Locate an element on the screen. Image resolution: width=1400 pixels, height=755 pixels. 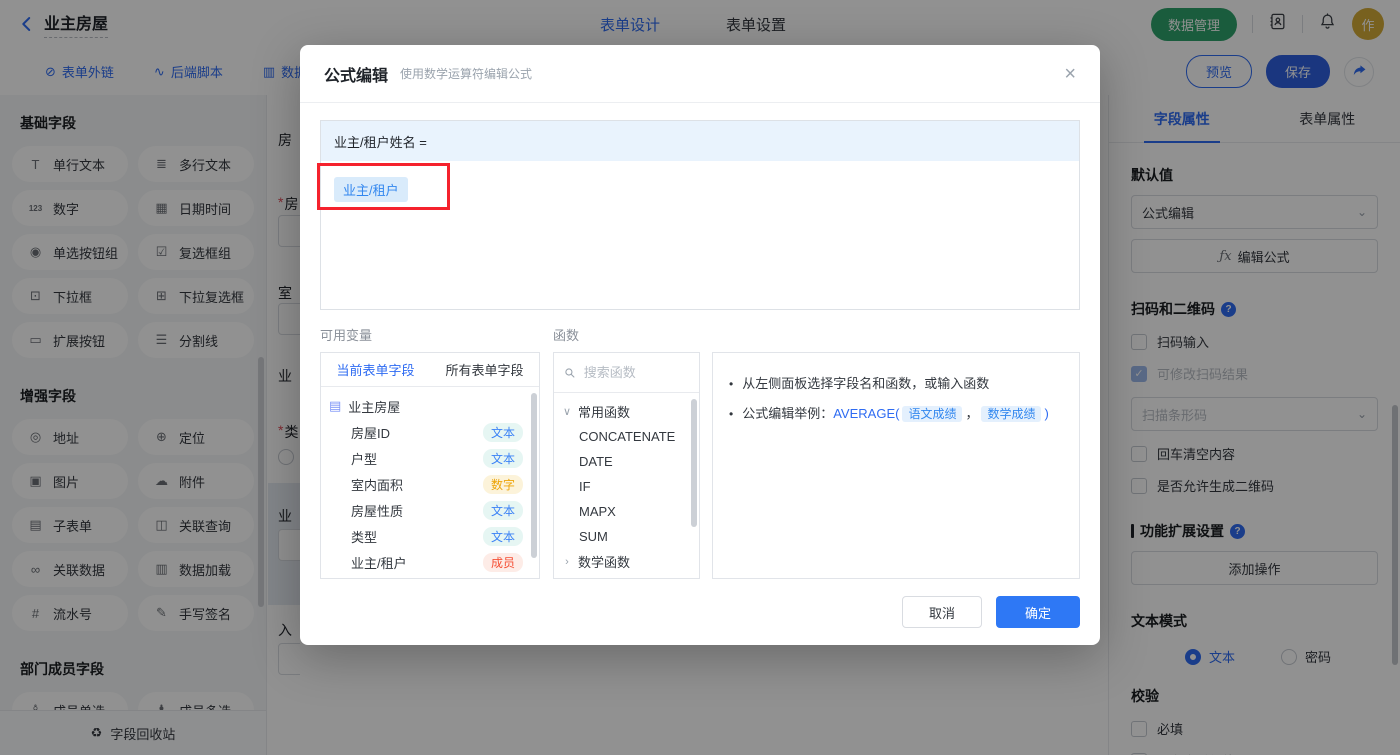
formula-editor-area: 业主/租户 is located at coordinates (700, 189).